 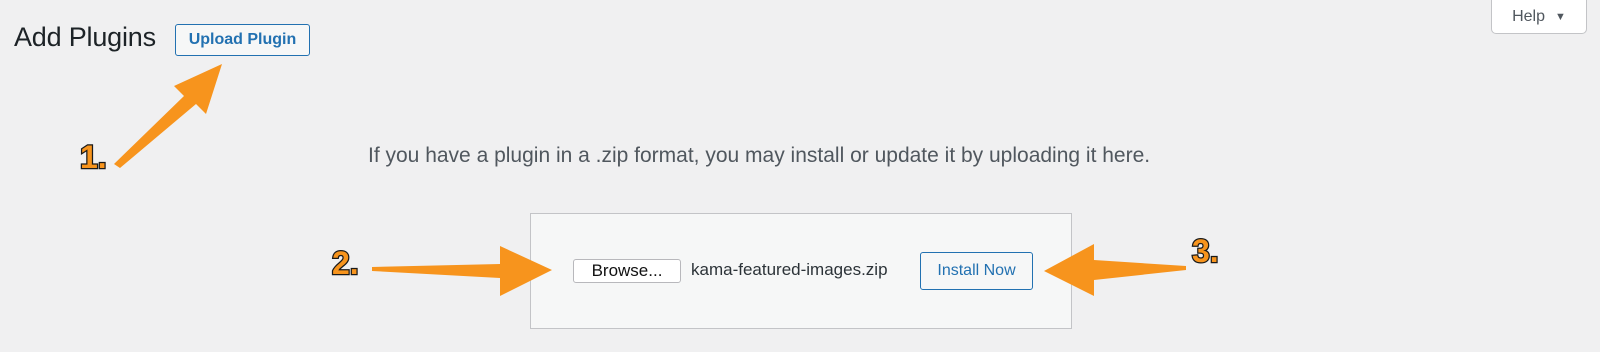 What do you see at coordinates (345, 263) in the screenshot?
I see `annotation-step-2: 2.` at bounding box center [345, 263].